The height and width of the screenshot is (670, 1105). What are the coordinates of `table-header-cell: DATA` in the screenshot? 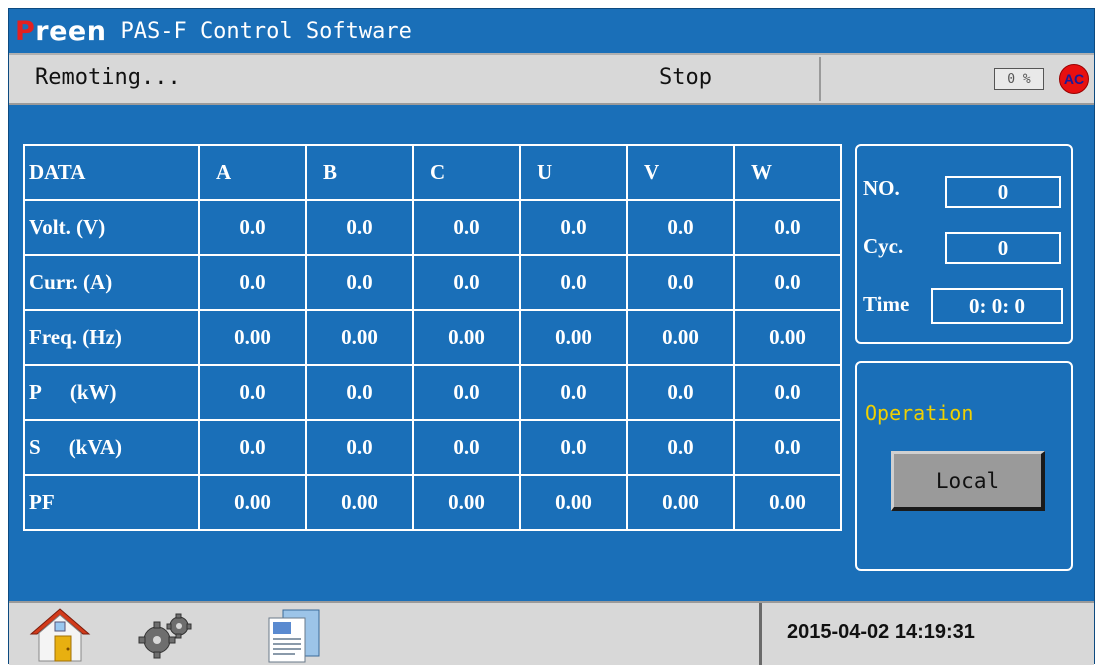 It's located at (111, 172).